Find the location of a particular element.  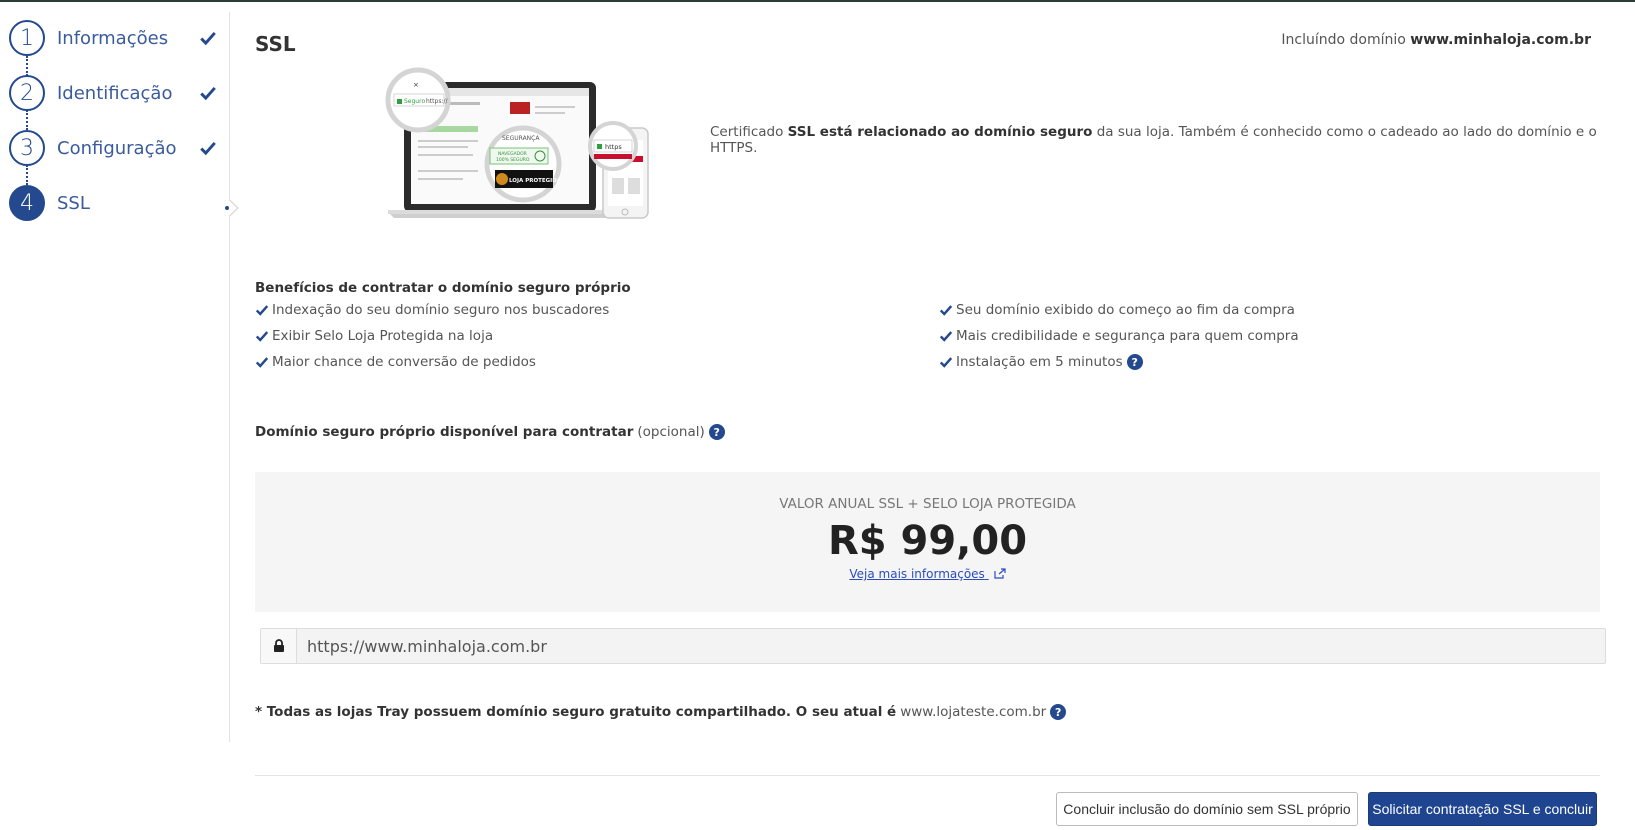

domain-url-input is located at coordinates (951, 646).